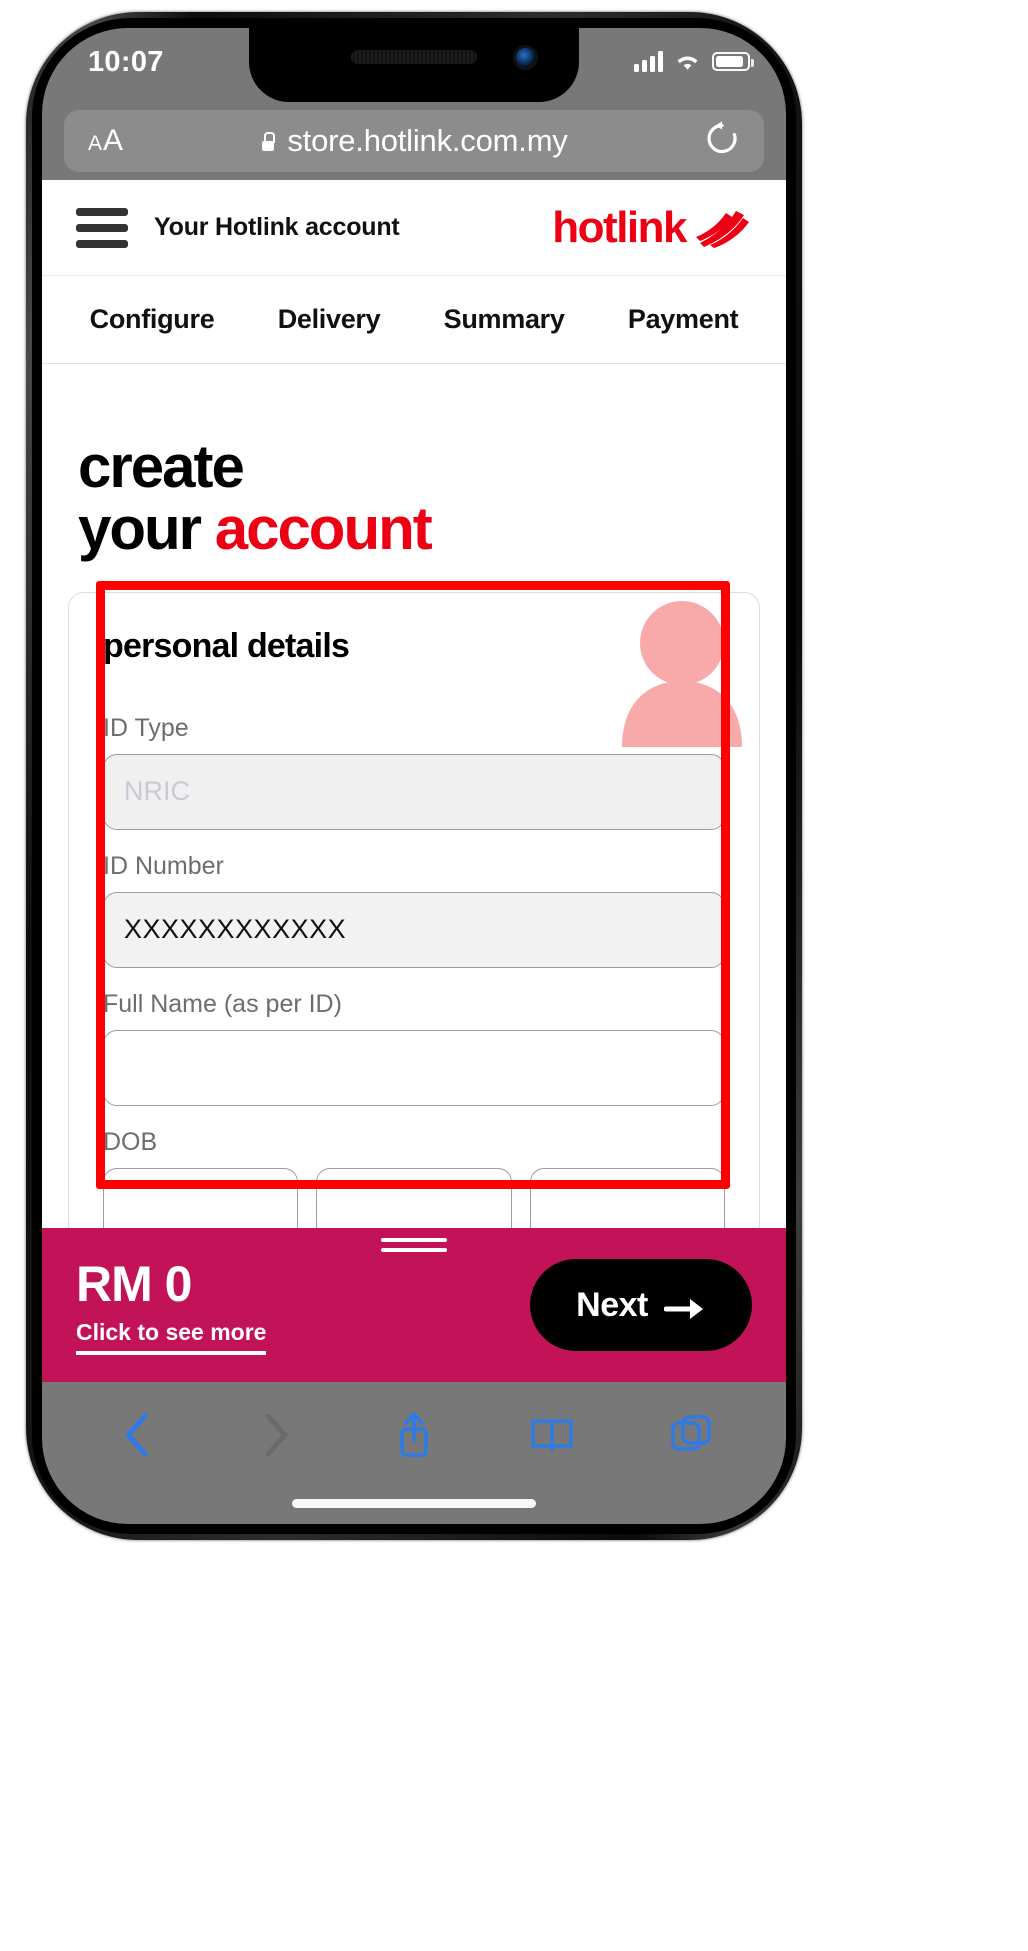 The height and width of the screenshot is (1951, 1028). I want to click on bookmarks-button, so click(552, 1435).